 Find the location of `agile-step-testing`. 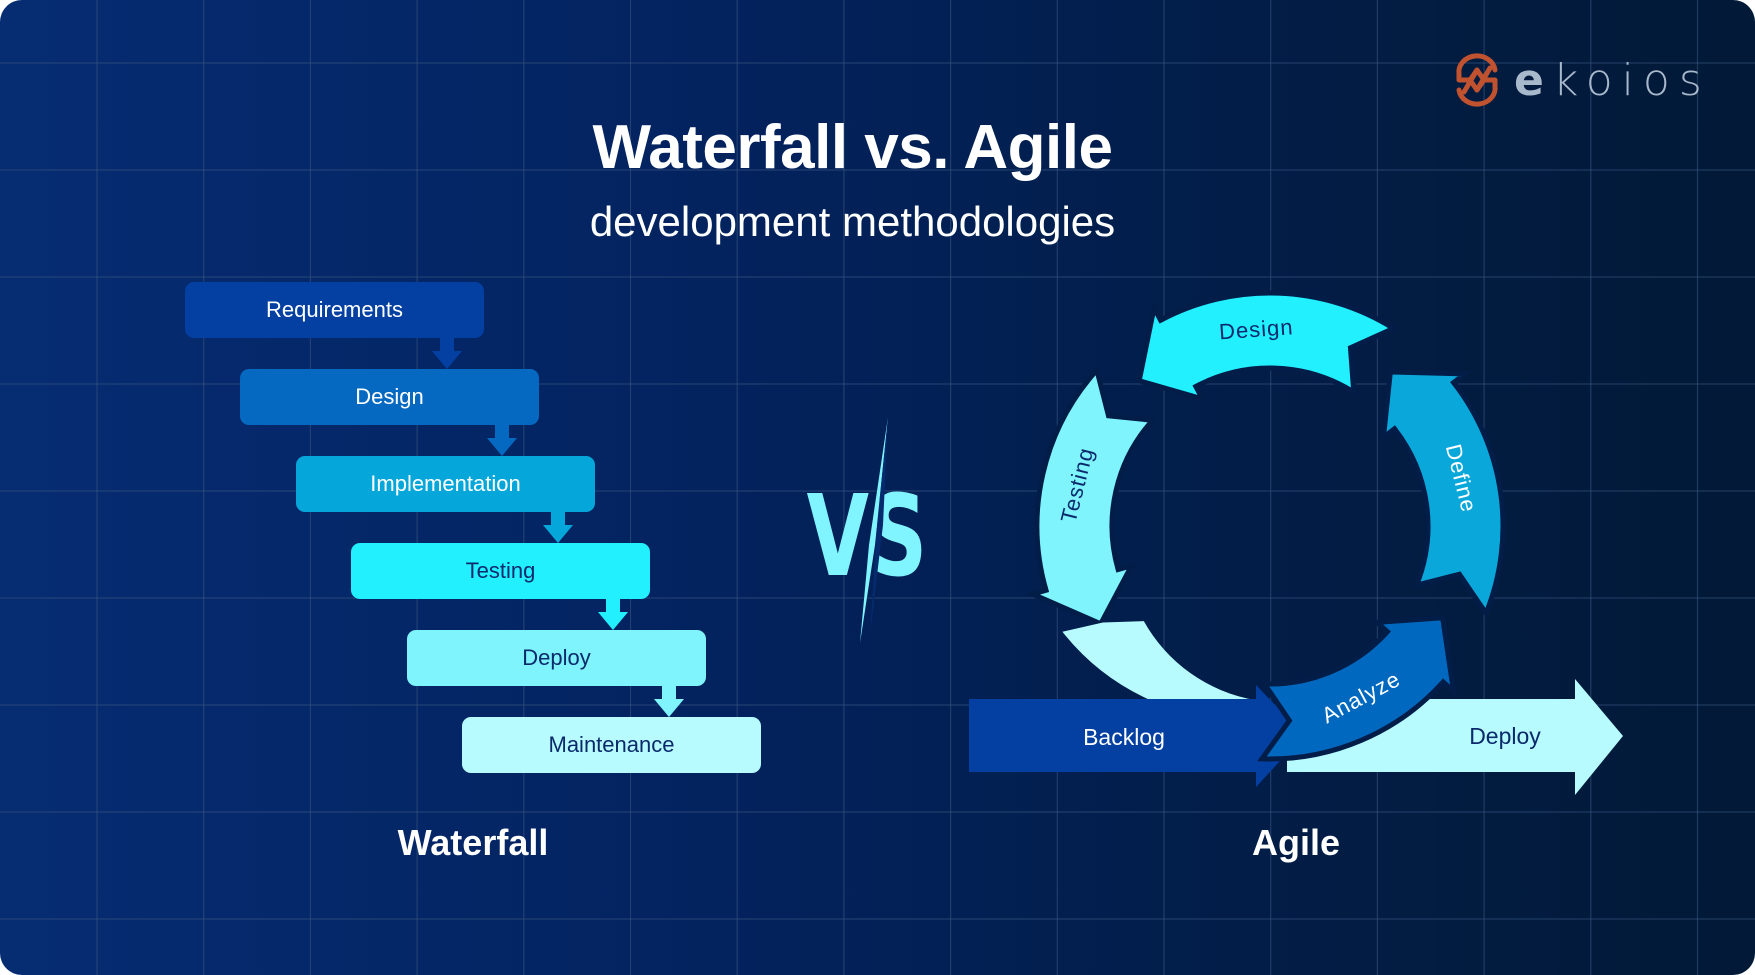

agile-step-testing is located at coordinates (1091, 495).